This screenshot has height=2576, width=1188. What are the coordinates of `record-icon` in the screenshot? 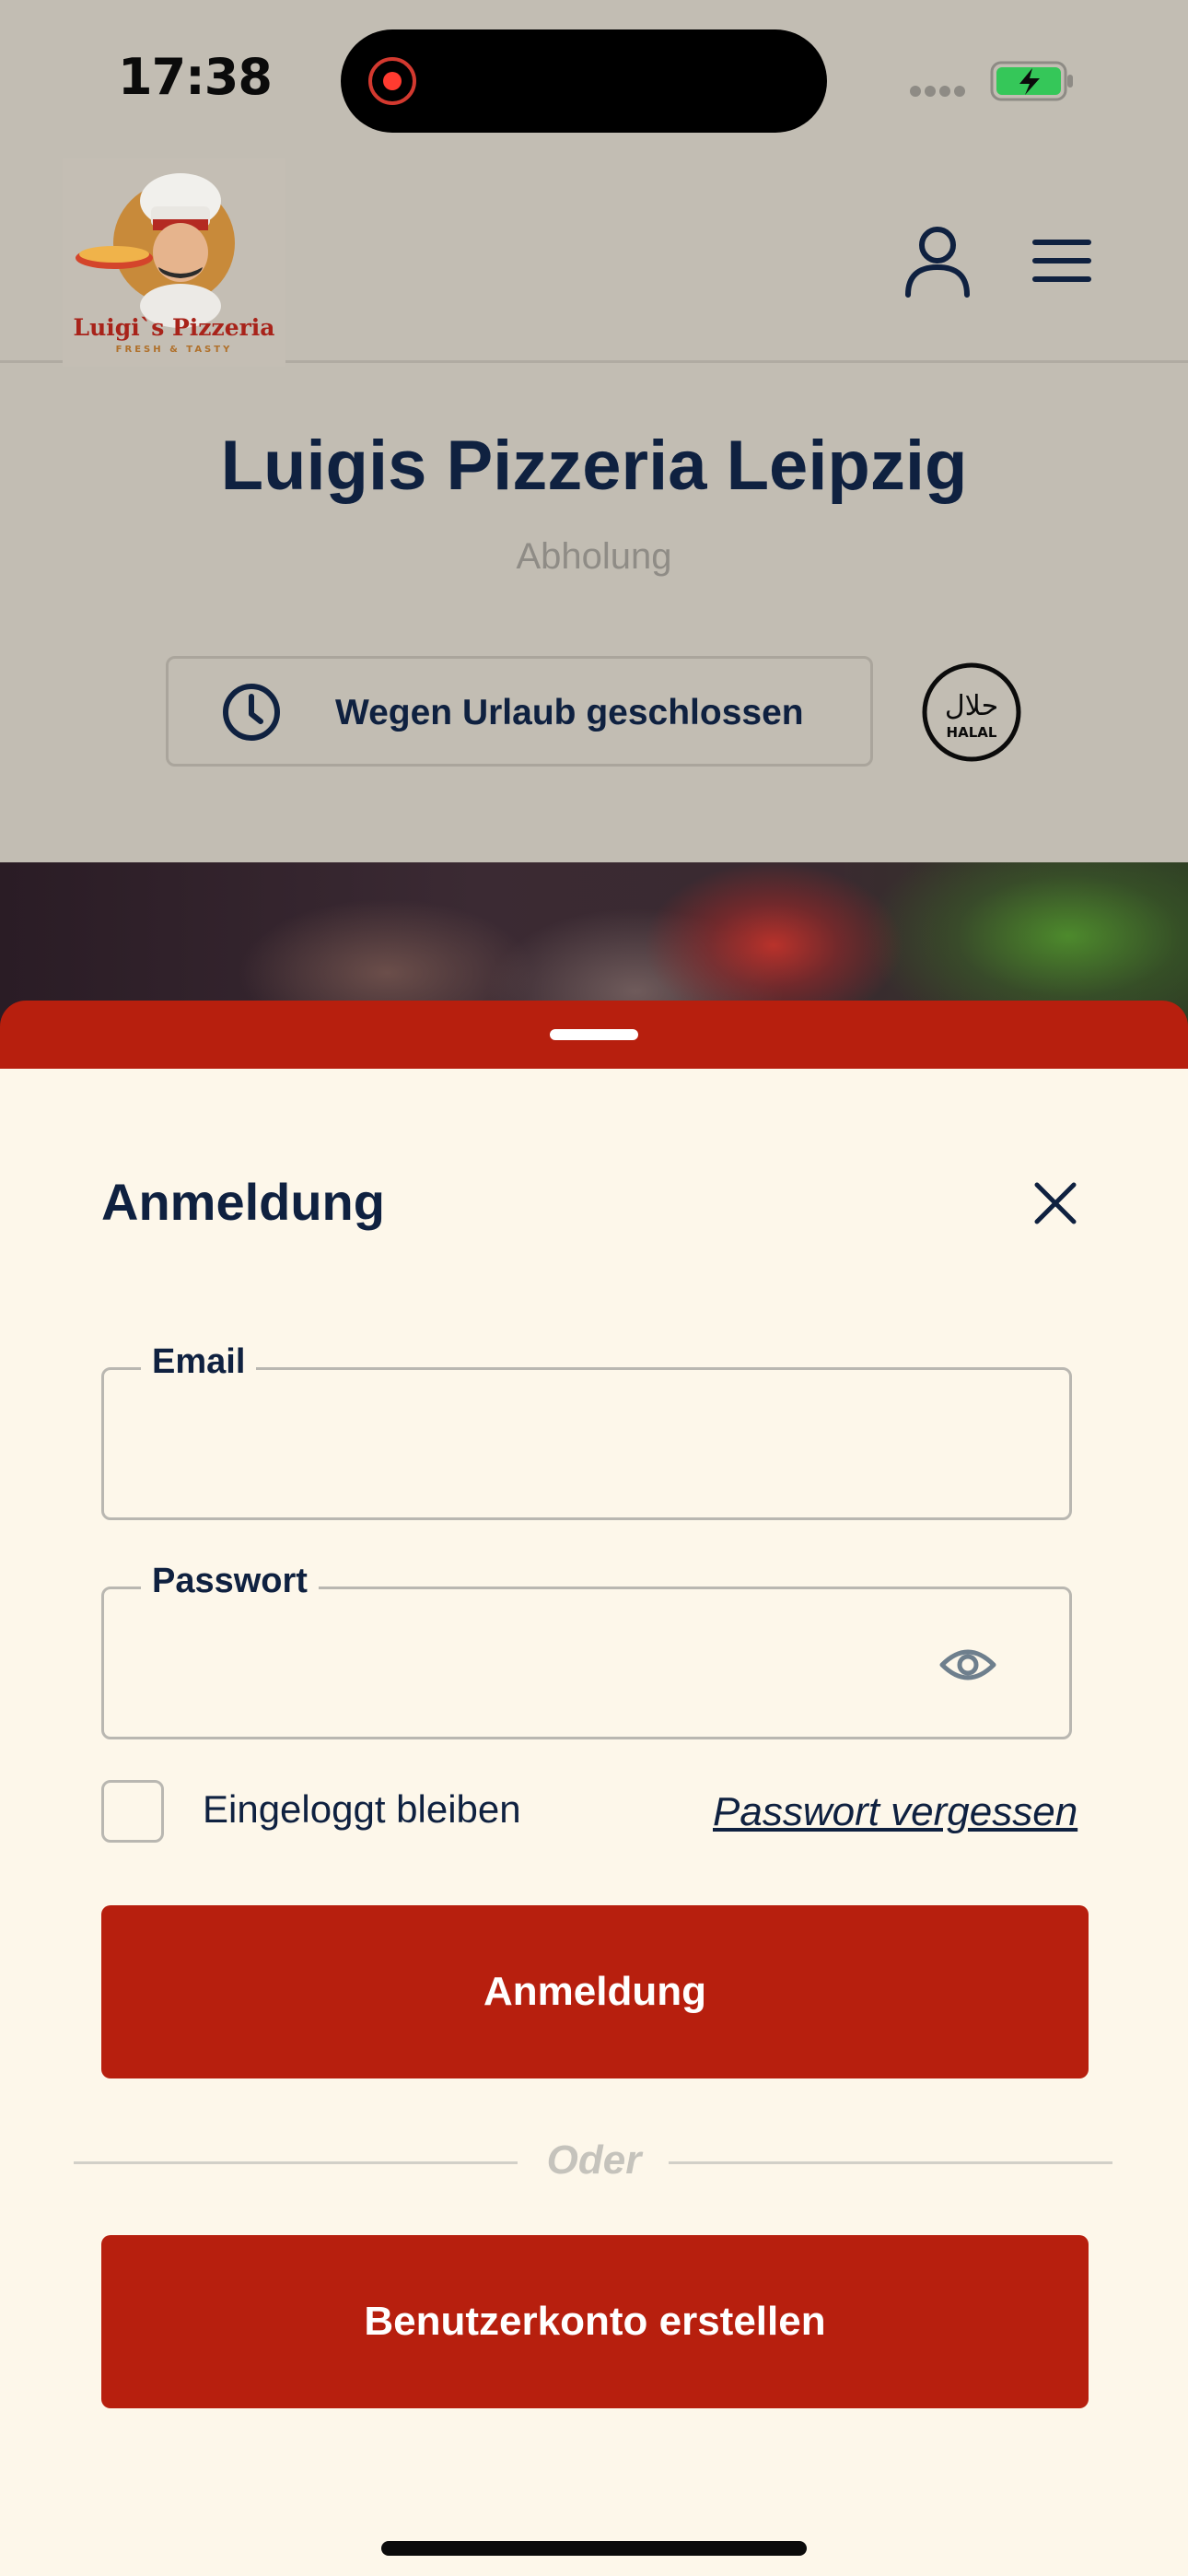 It's located at (392, 81).